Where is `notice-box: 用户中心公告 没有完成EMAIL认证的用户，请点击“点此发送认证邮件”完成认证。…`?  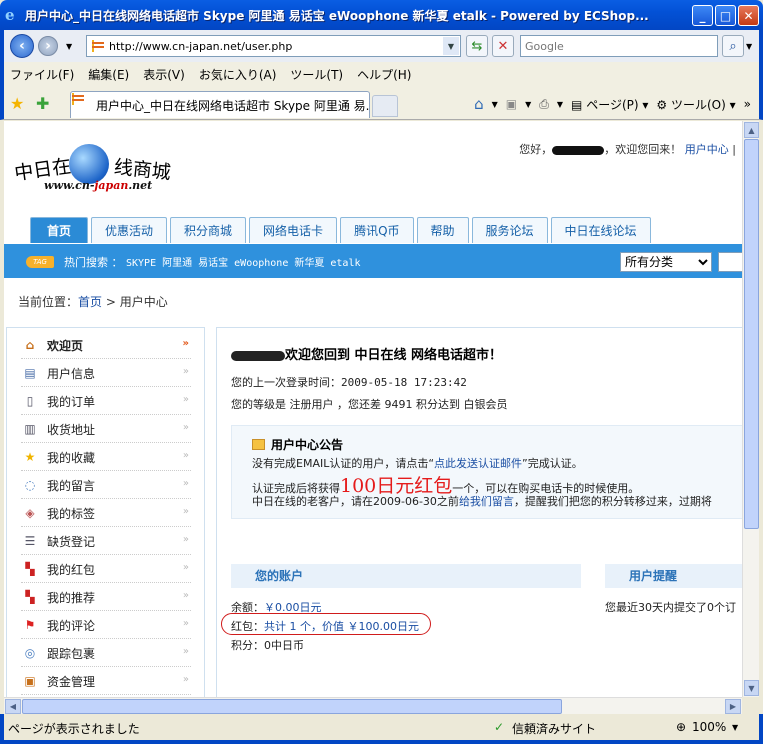
notice-box: 用户中心公告 没有完成EMAIL认证的用户，请点击“点此发送认证邮件”完成认证。… is located at coordinates (486, 472).